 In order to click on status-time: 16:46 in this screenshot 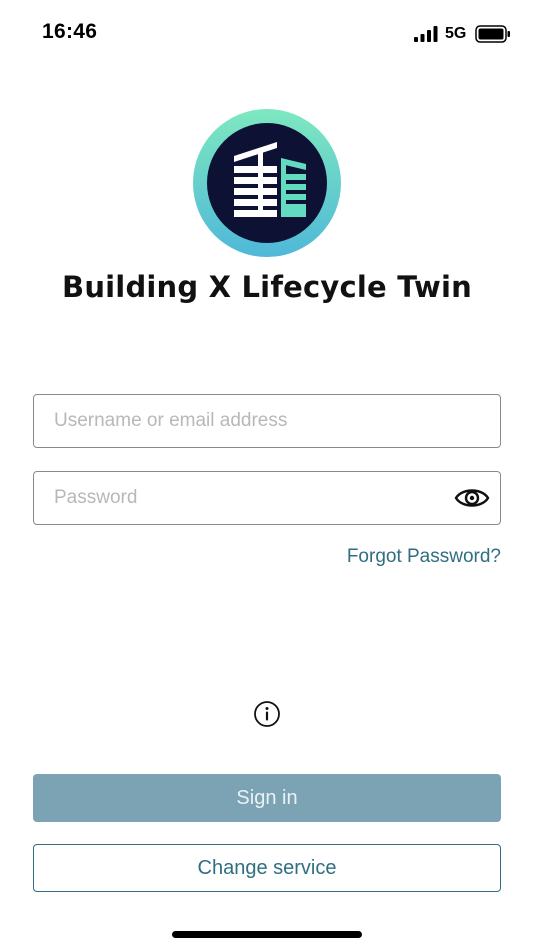, I will do `click(70, 31)`.